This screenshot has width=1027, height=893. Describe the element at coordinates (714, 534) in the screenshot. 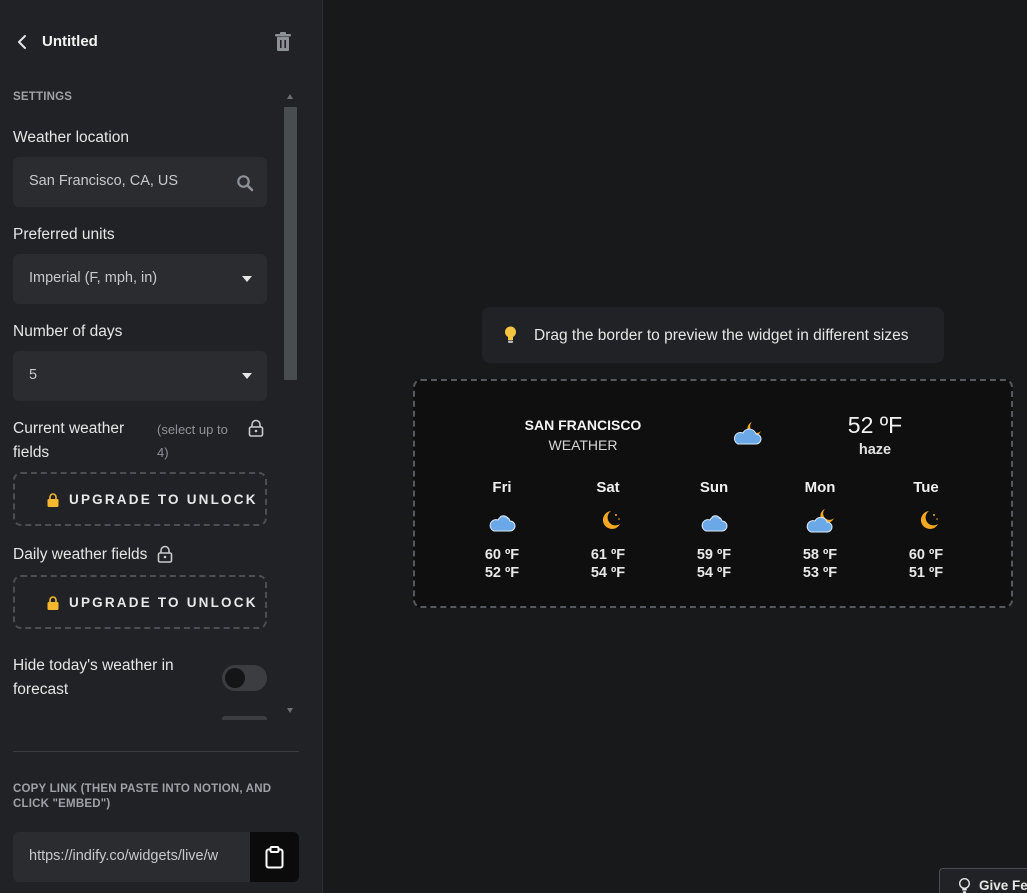

I see `forecast-day-sun: Sun 59 ºF 54 ºF` at that location.